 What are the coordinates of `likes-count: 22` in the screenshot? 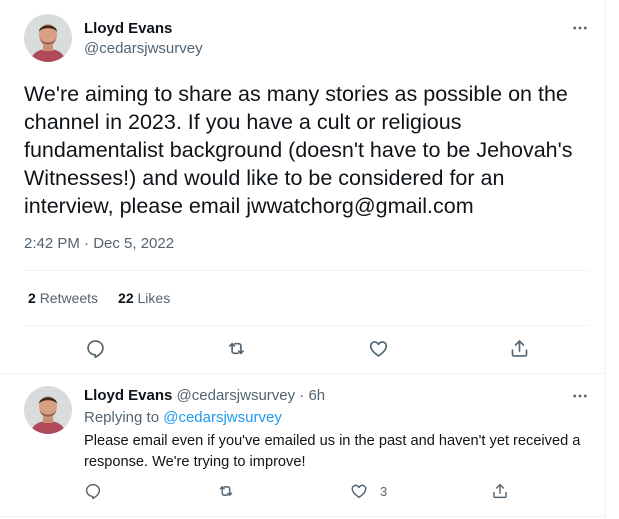 It's located at (126, 298).